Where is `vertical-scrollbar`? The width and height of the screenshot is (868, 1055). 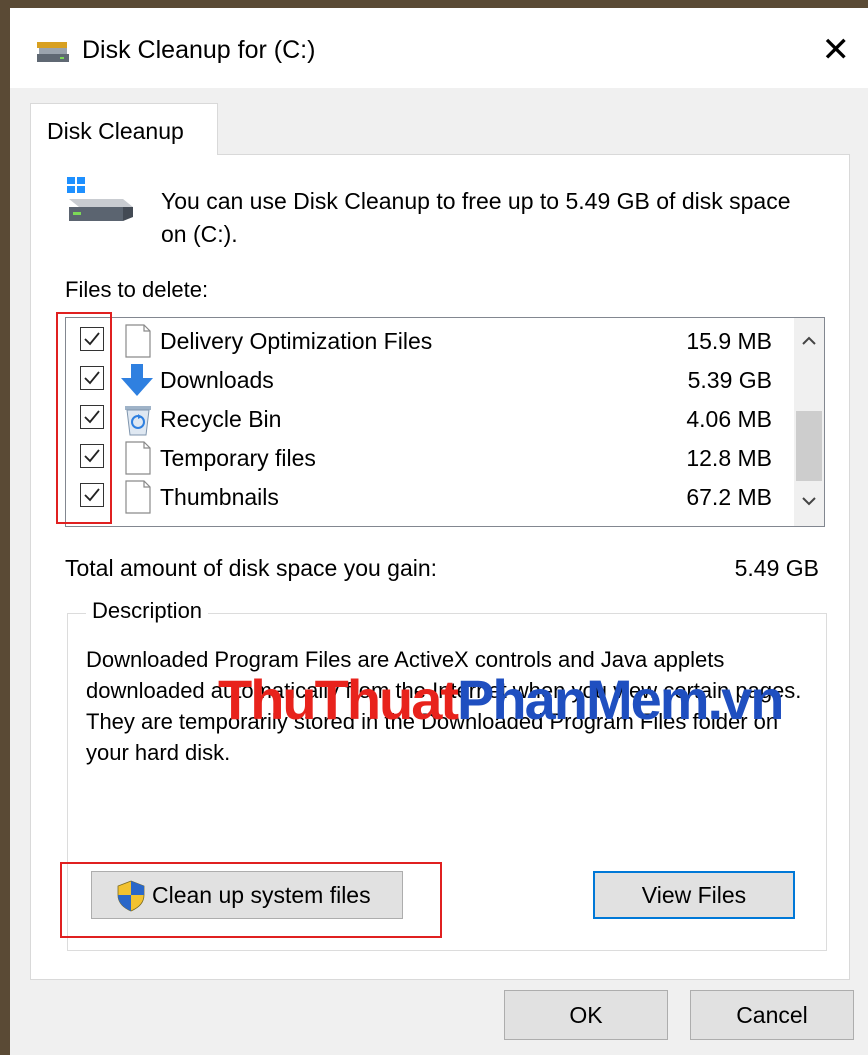 vertical-scrollbar is located at coordinates (809, 422).